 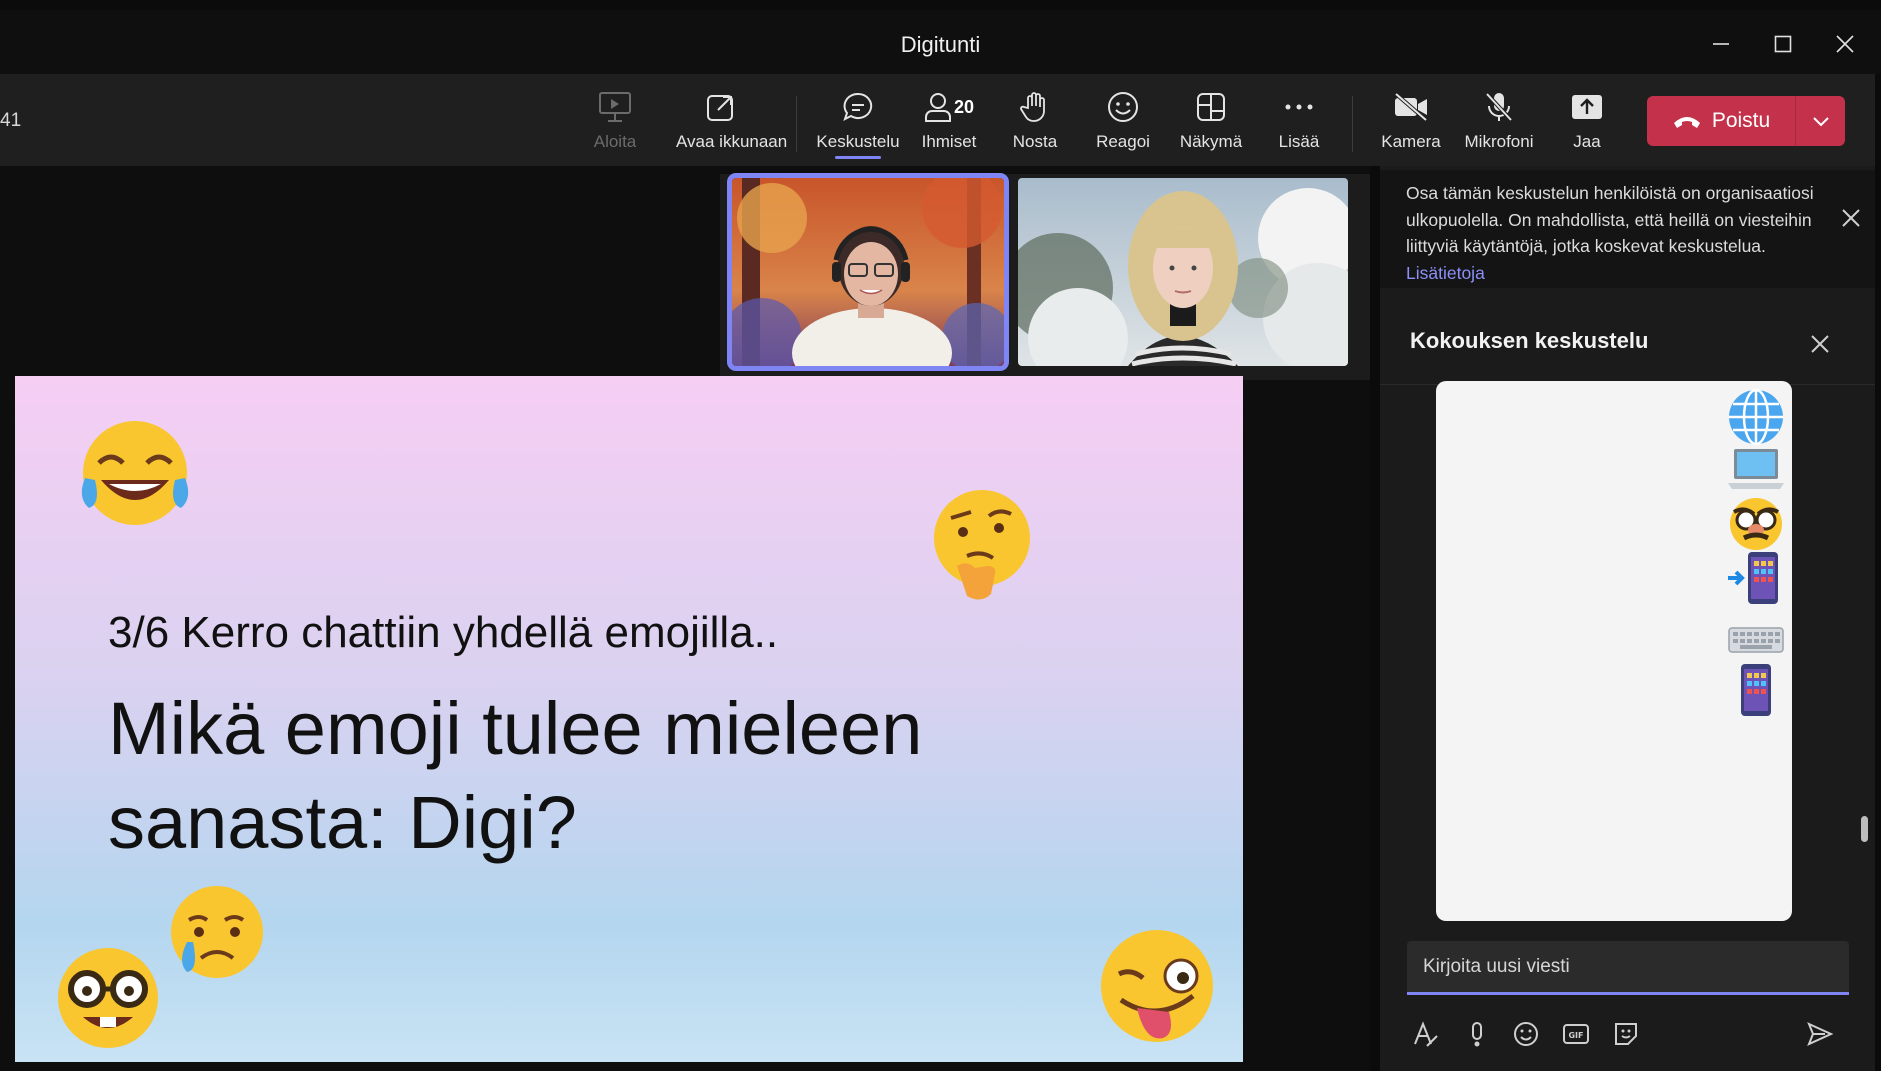 What do you see at coordinates (720, 108) in the screenshot?
I see `popout-icon` at bounding box center [720, 108].